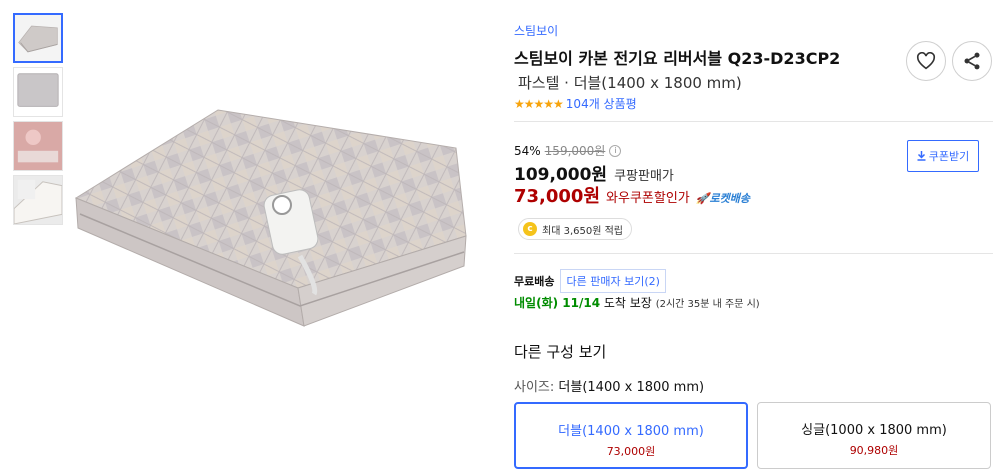  I want to click on wishlist-button, so click(926, 61).